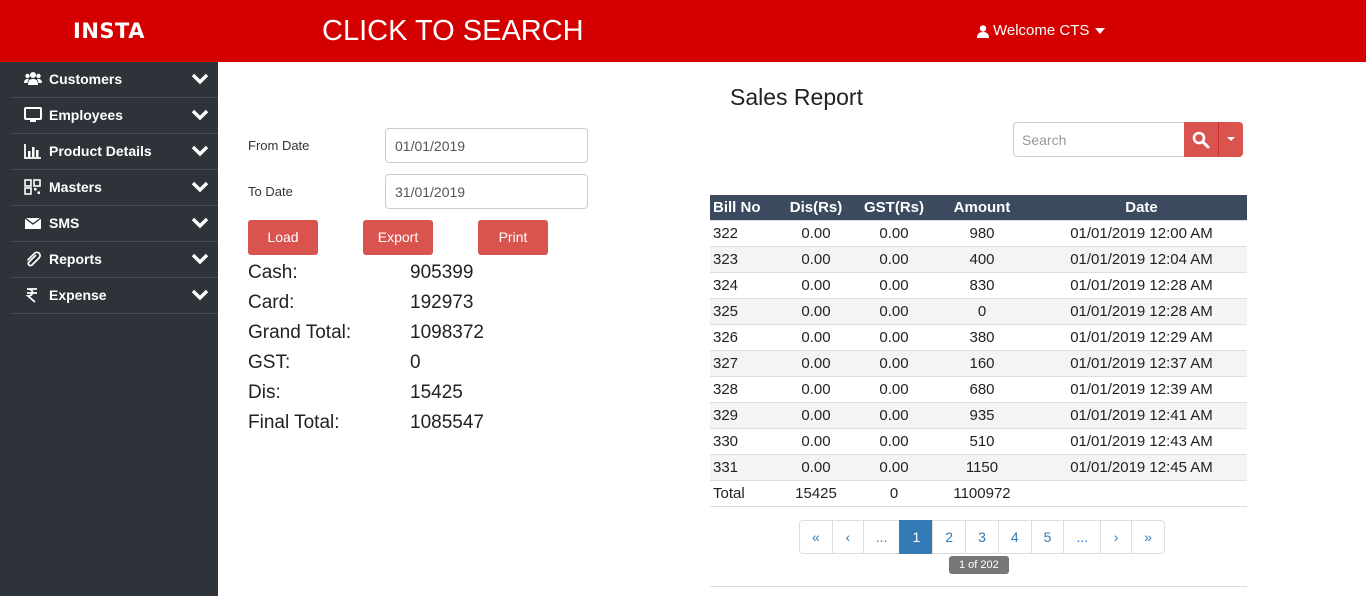 This screenshot has height=596, width=1366. I want to click on print-button: Print, so click(513, 237).